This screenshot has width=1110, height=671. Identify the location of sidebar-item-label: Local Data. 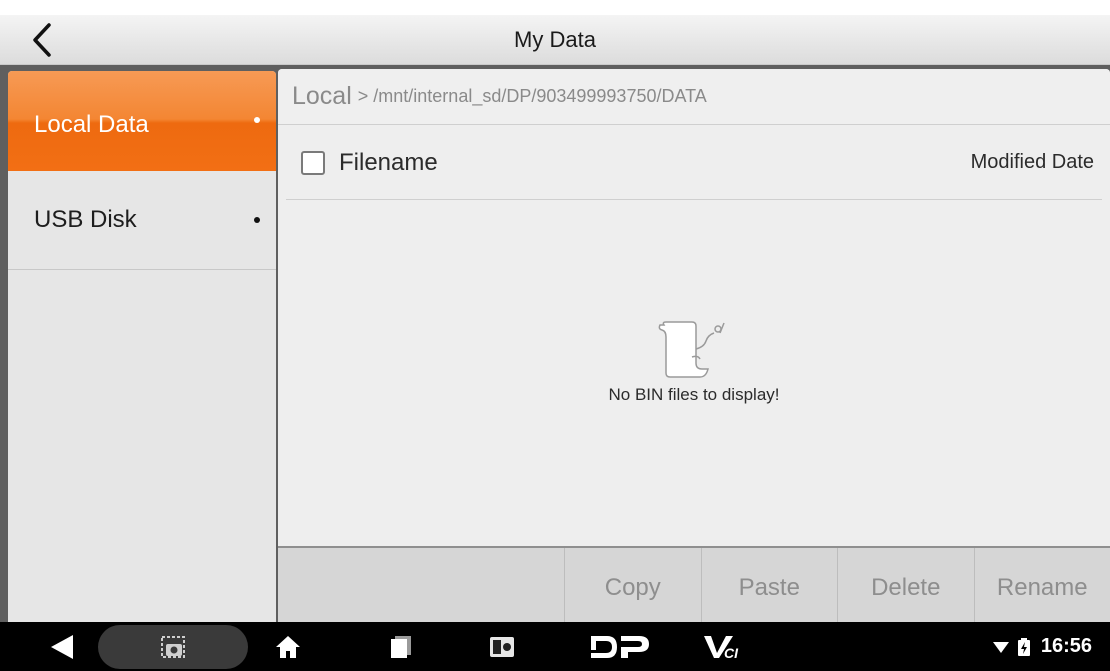
(91, 124).